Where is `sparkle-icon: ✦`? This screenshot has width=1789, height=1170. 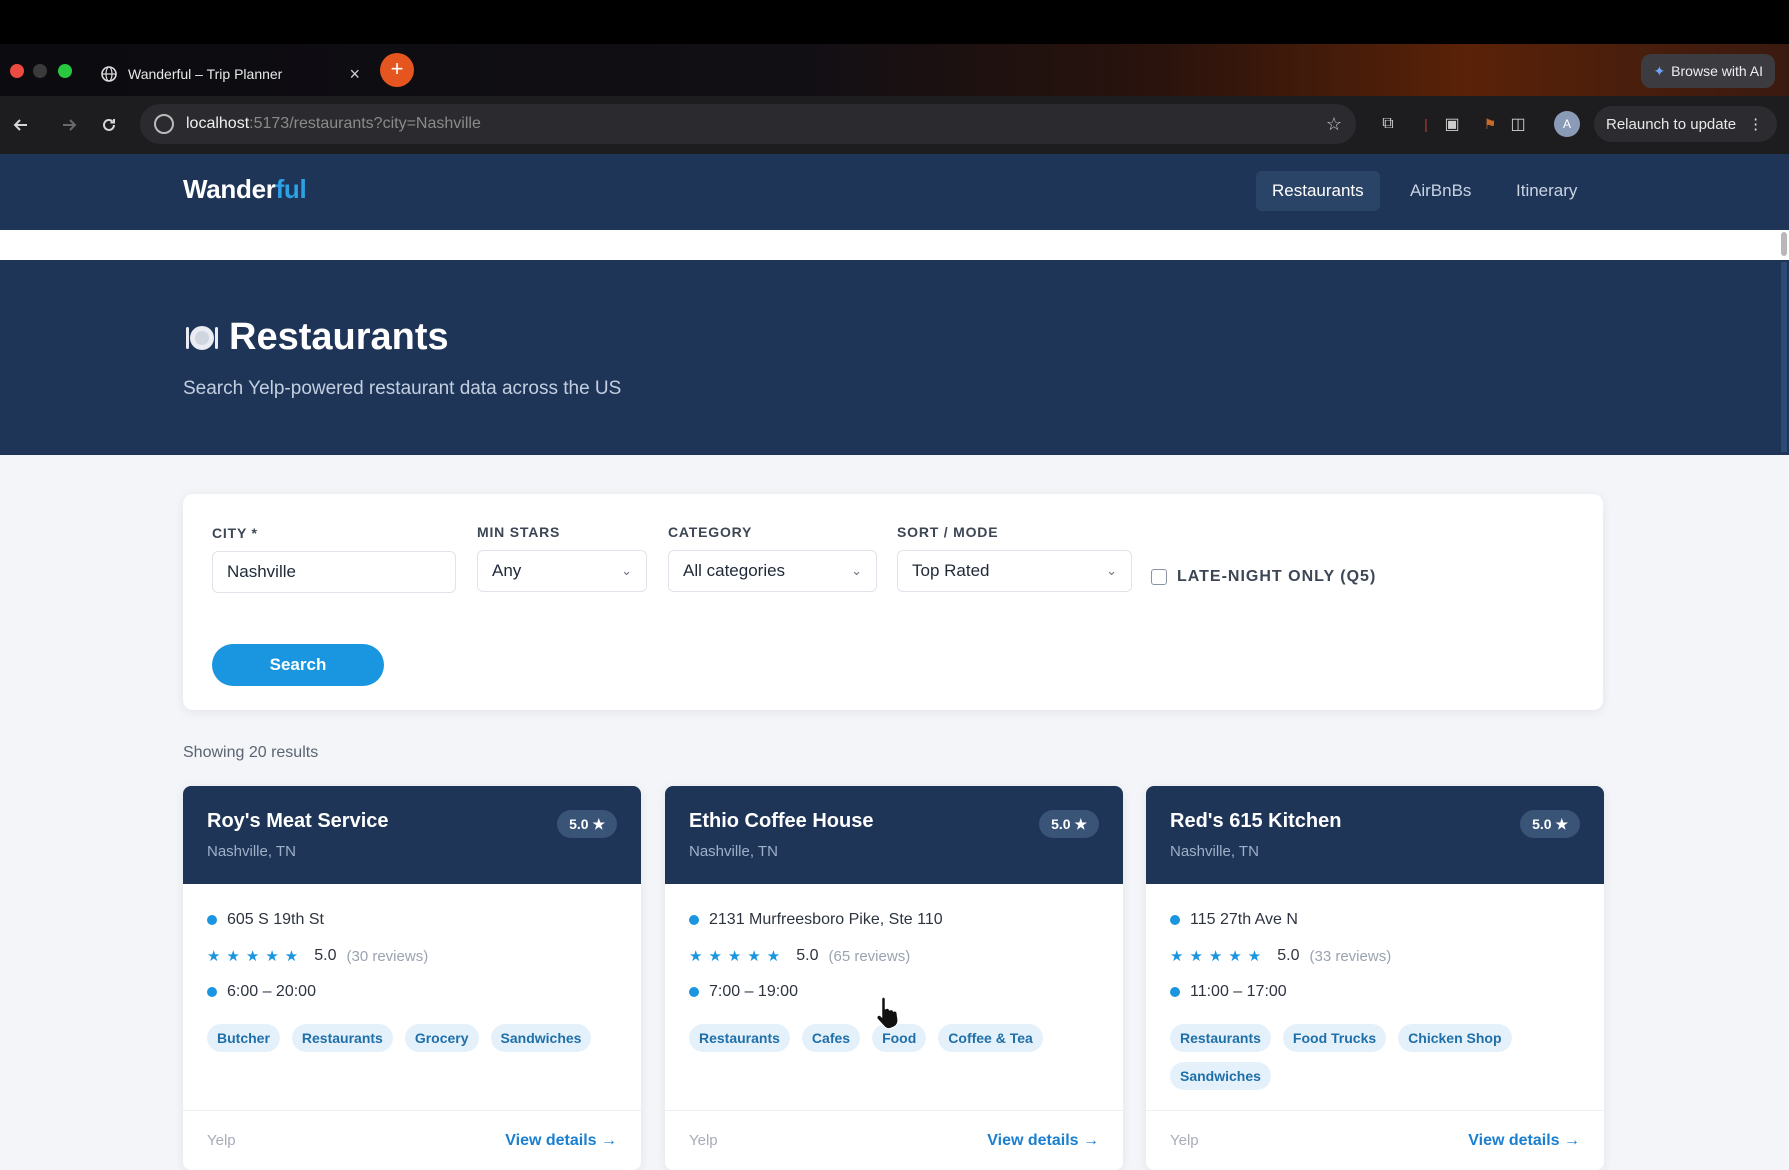
sparkle-icon: ✦ is located at coordinates (1659, 70).